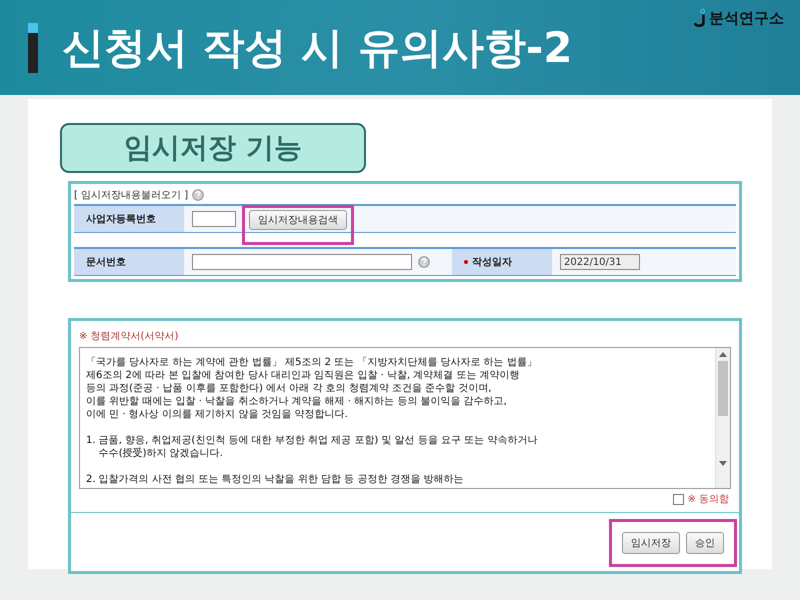 The image size is (800, 600). Describe the element at coordinates (708, 499) in the screenshot. I see `agree-label: ※ 동의함` at that location.